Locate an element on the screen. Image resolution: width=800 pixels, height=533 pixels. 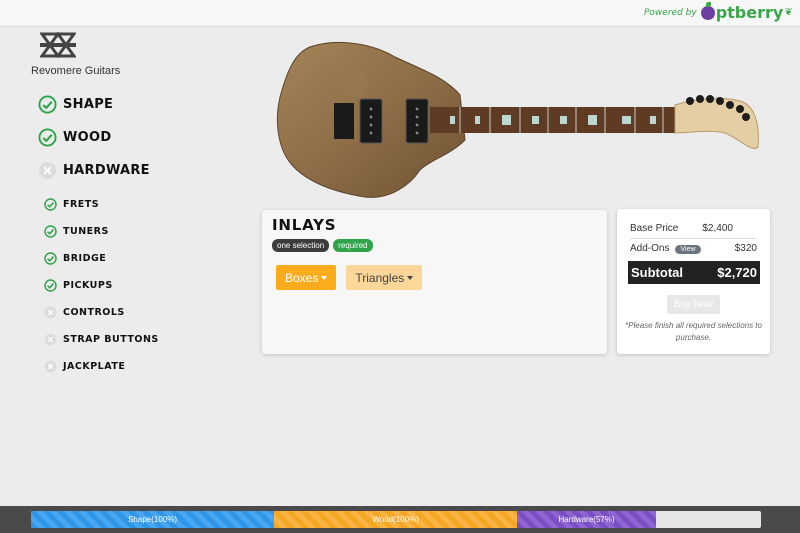
nav-step-wood: Wood is located at coordinates (148, 137).